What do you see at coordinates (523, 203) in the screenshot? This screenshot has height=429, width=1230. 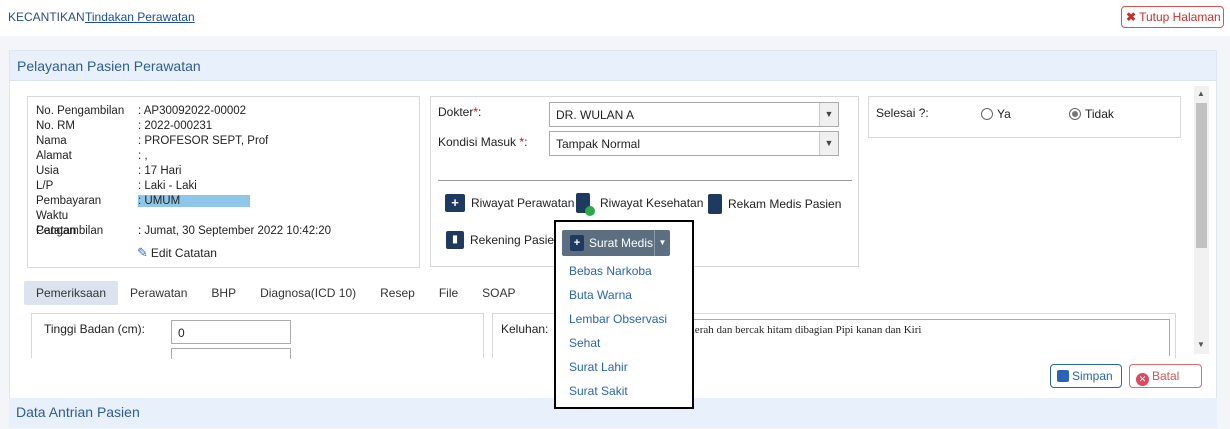 I see `riwayat-perawatan-label: Riwayat Perawatan` at bounding box center [523, 203].